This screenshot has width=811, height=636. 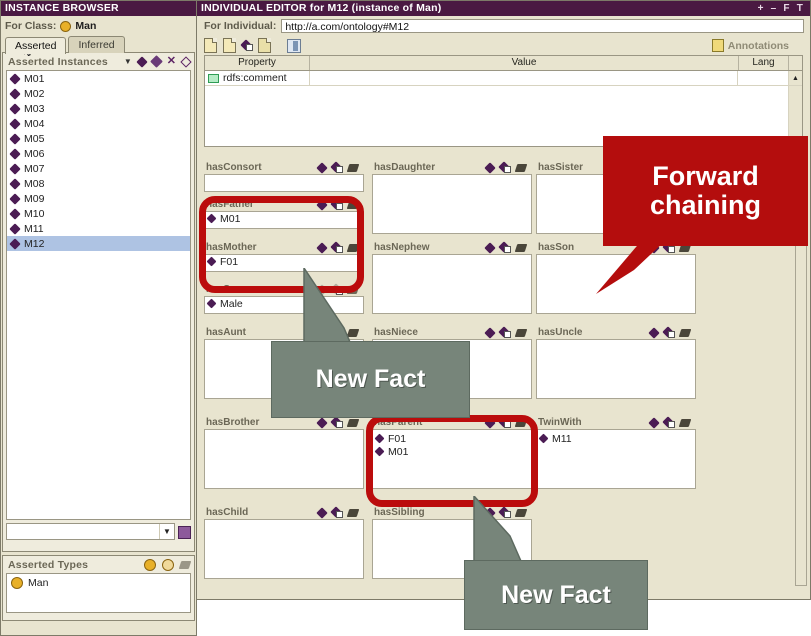 I want to click on maximize-button: +, so click(x=761, y=8).